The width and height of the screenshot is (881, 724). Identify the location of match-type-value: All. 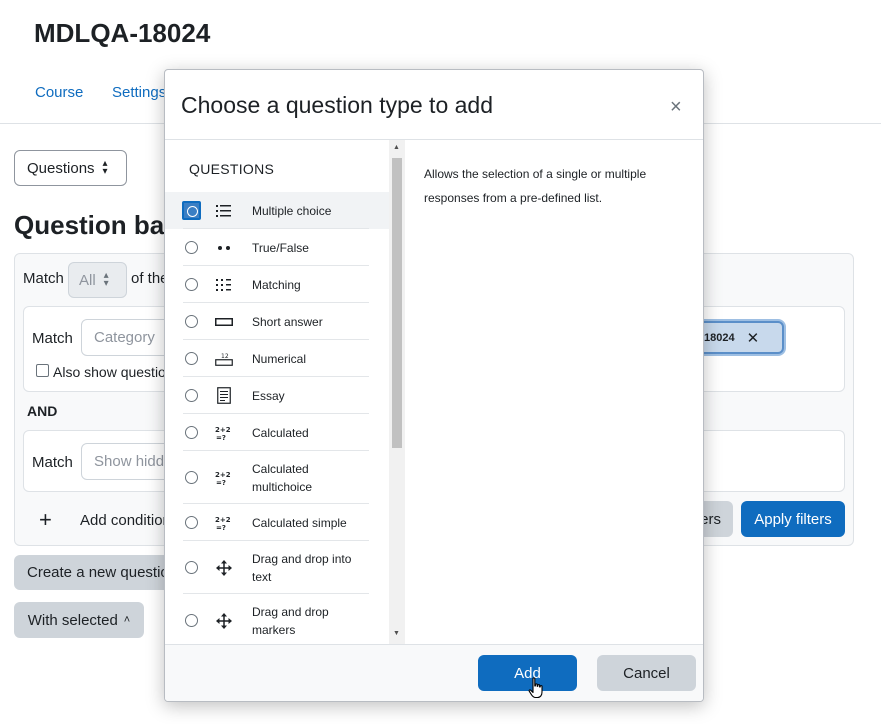
(87, 280).